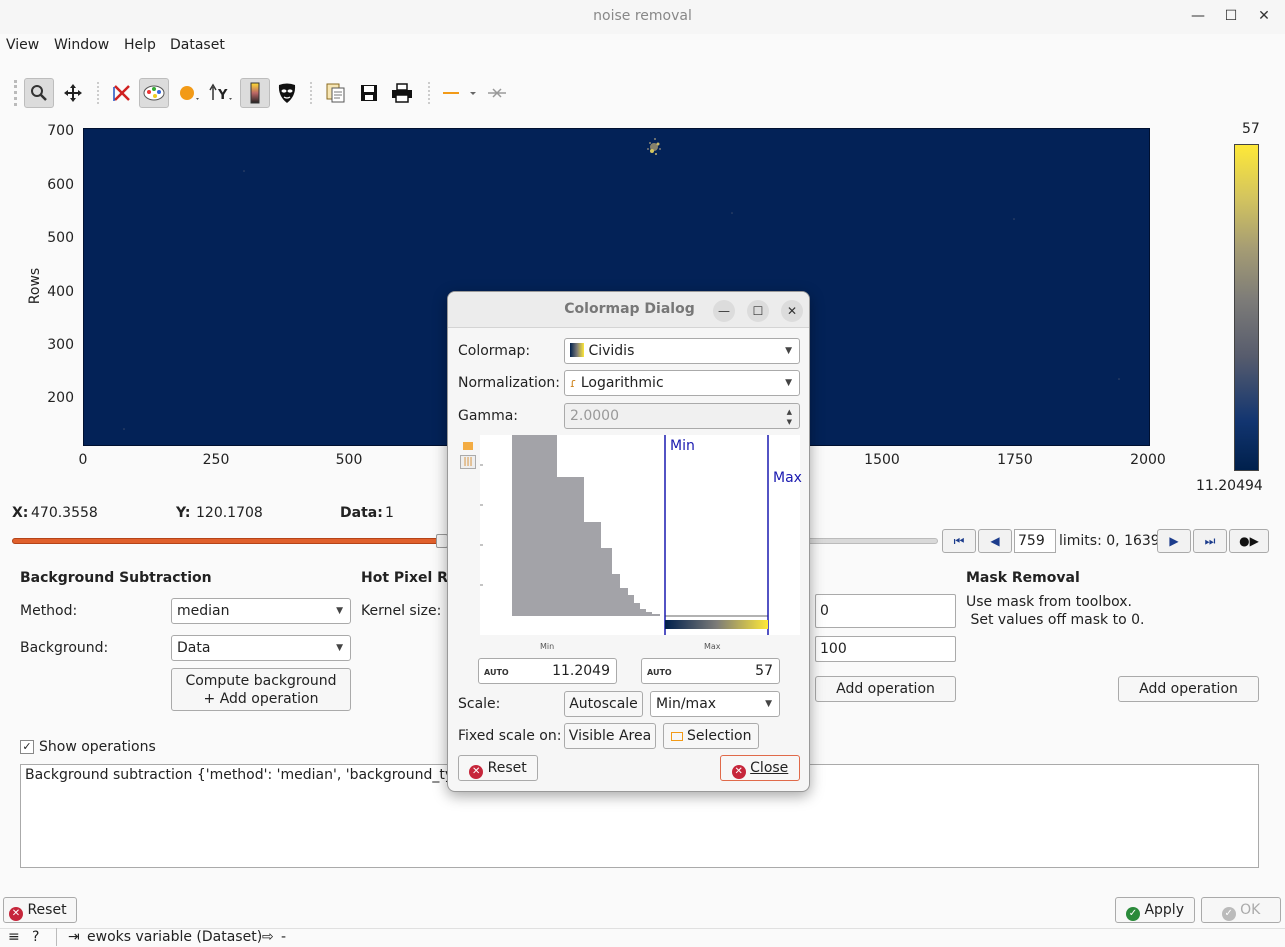  Describe the element at coordinates (1174, 541) in the screenshot. I see `next-frame-button: ▶` at that location.